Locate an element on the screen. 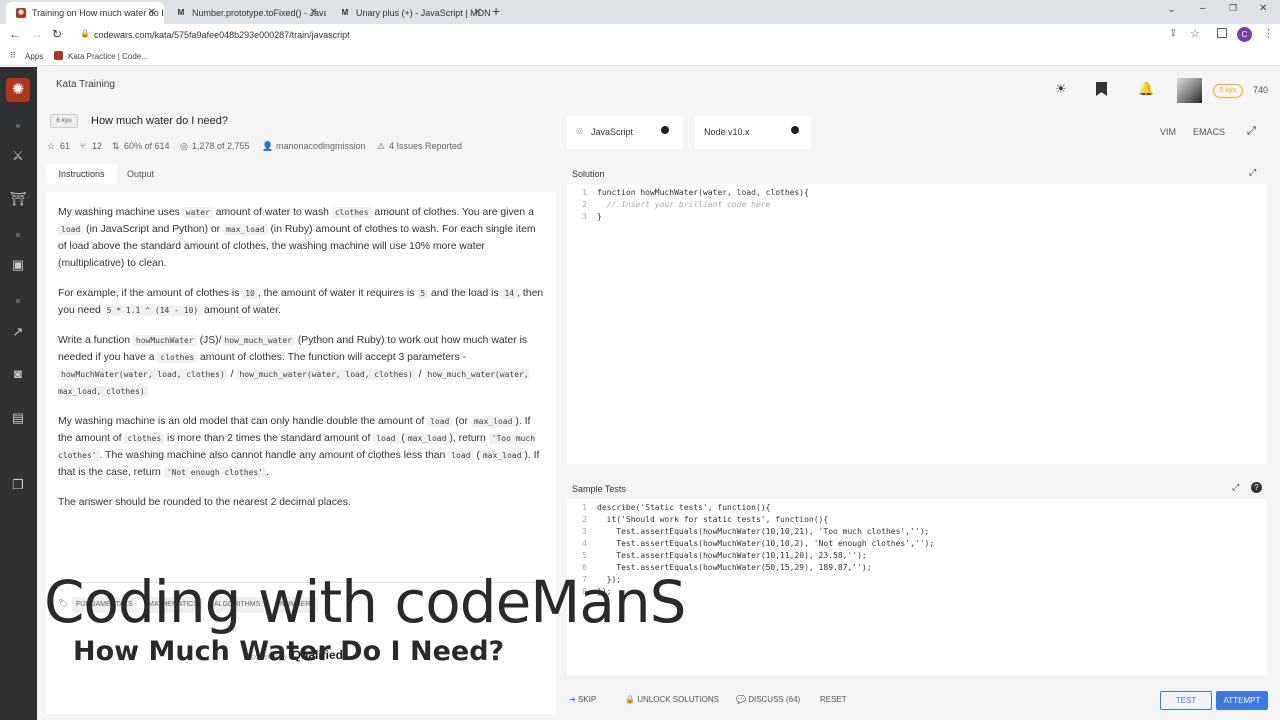 The image size is (1280, 720). training-icon: ⚔ is located at coordinates (18, 156).